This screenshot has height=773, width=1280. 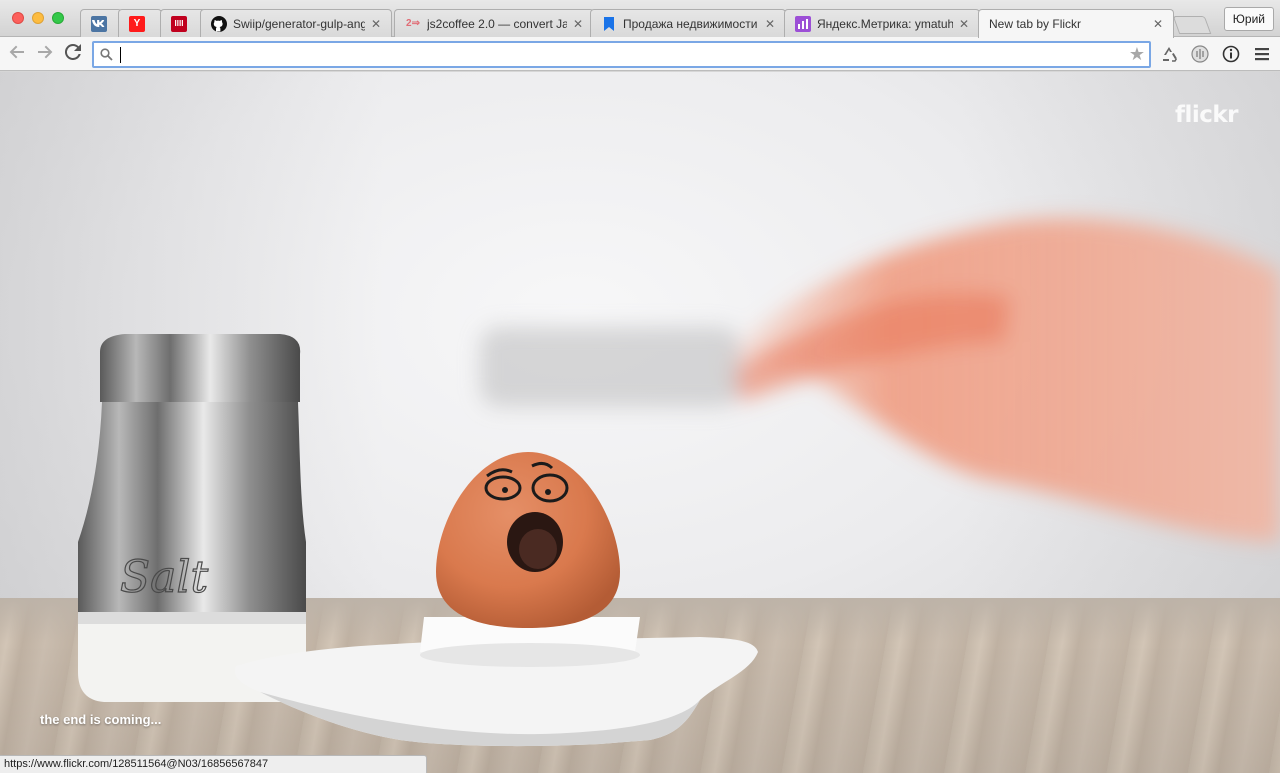 What do you see at coordinates (179, 23) in the screenshot?
I see `habr-icon: IIII` at bounding box center [179, 23].